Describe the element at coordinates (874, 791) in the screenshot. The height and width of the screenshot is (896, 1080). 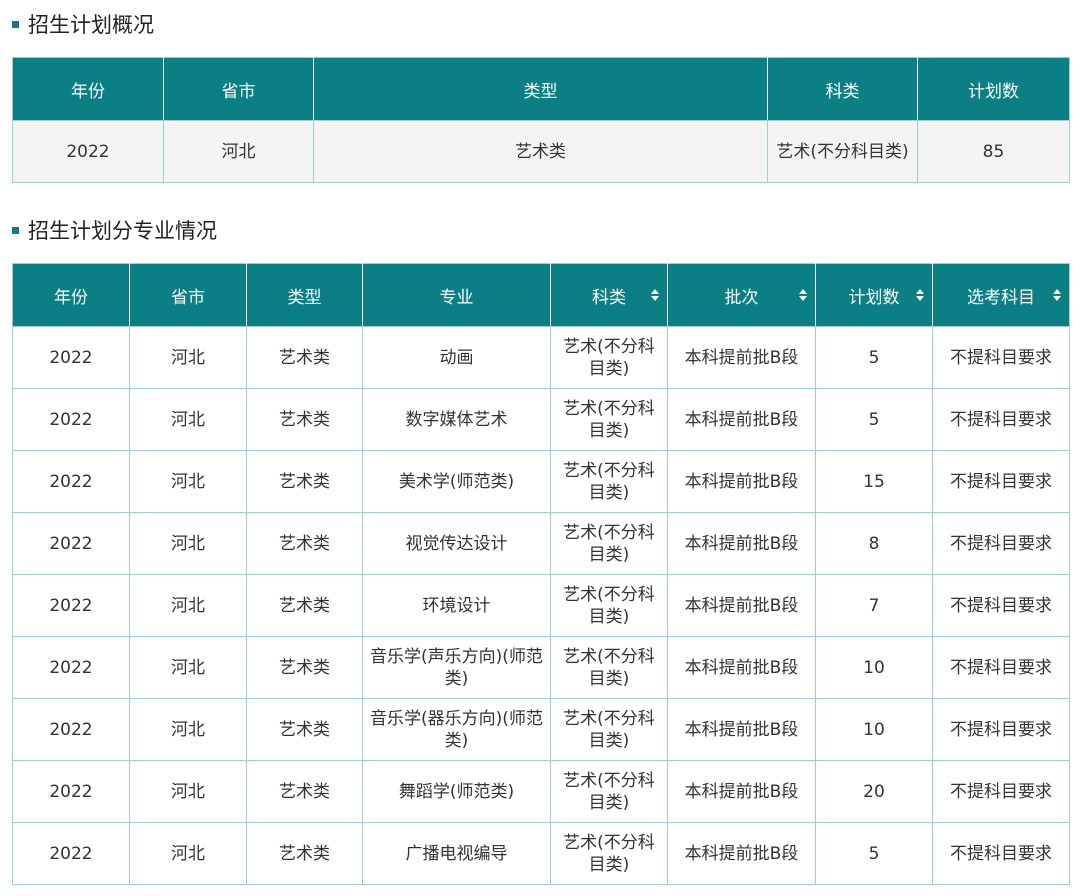
I see `cell-plan-count: 20` at that location.